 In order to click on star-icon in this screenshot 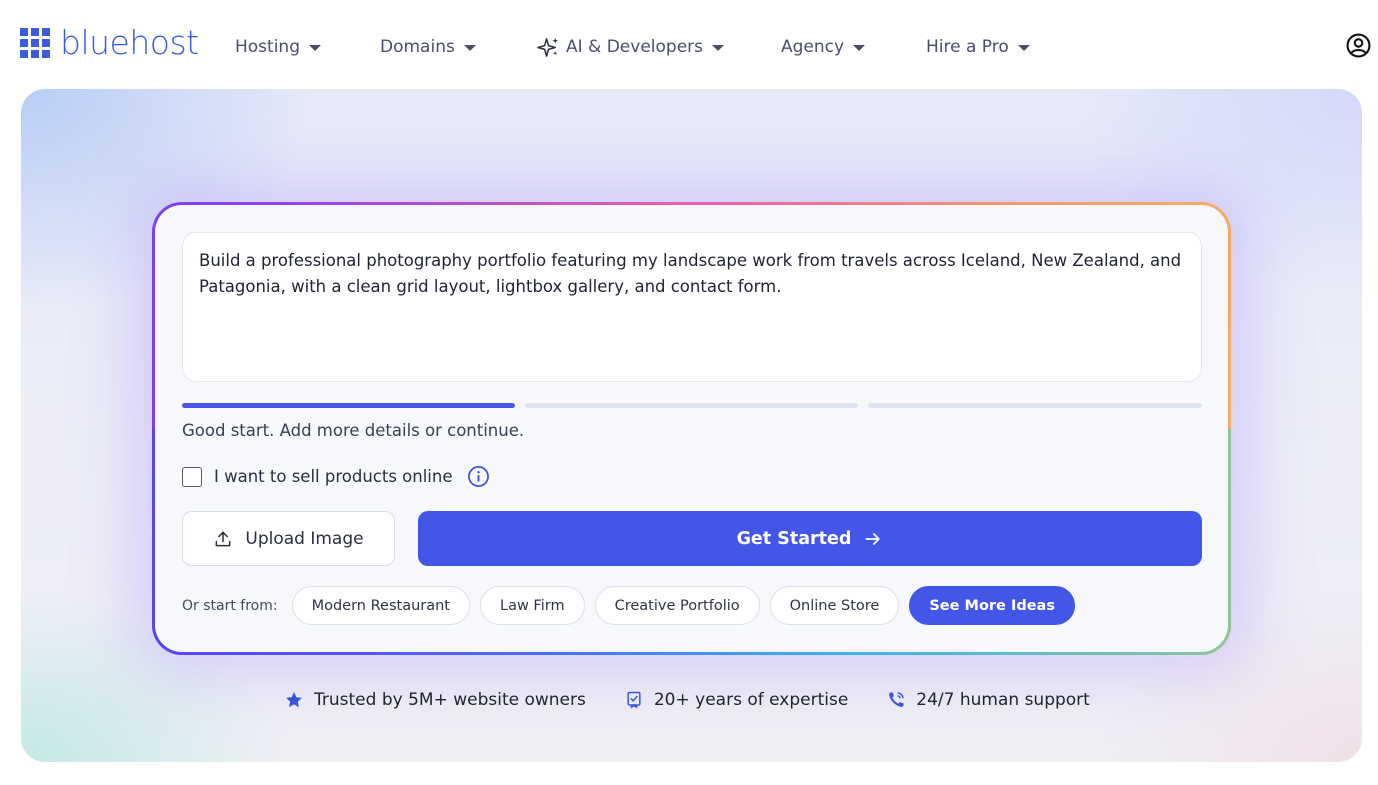, I will do `click(294, 700)`.